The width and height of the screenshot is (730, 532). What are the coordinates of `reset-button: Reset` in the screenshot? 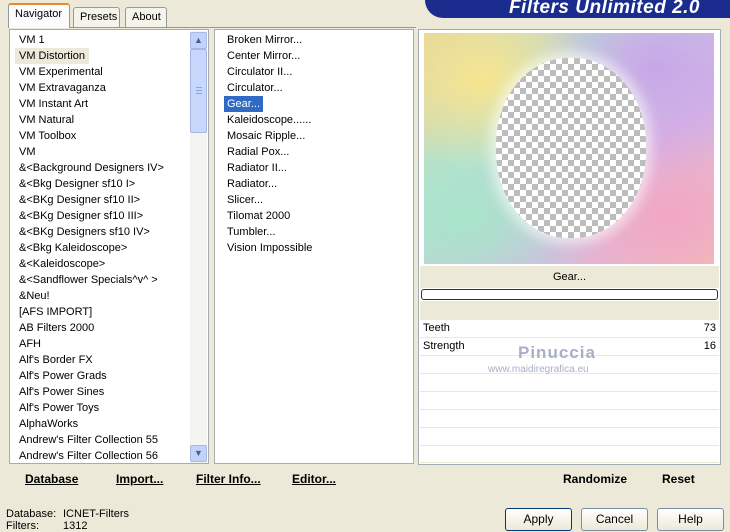 It's located at (678, 479).